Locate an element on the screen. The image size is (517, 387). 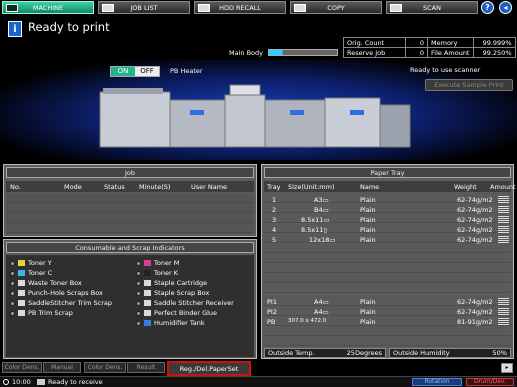
consumable-toner-y: Toner Y is located at coordinates (31, 263).